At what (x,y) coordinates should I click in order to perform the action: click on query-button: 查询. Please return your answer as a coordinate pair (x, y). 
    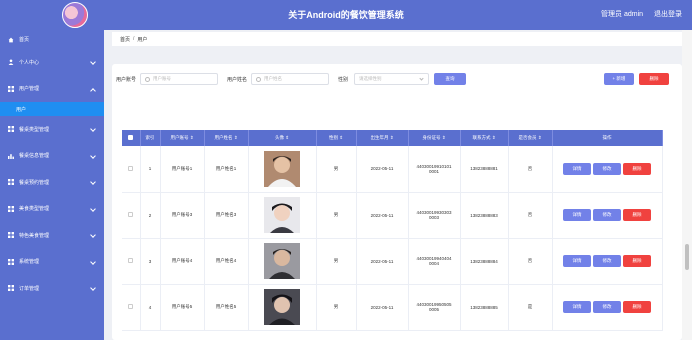
    Looking at the image, I should click on (450, 79).